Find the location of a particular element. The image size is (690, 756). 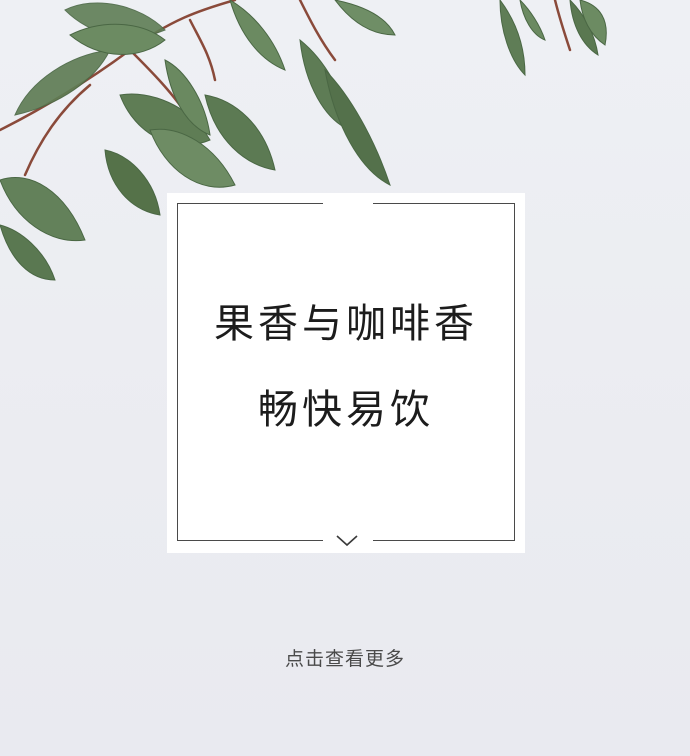

chevron-down-icon is located at coordinates (347, 541).